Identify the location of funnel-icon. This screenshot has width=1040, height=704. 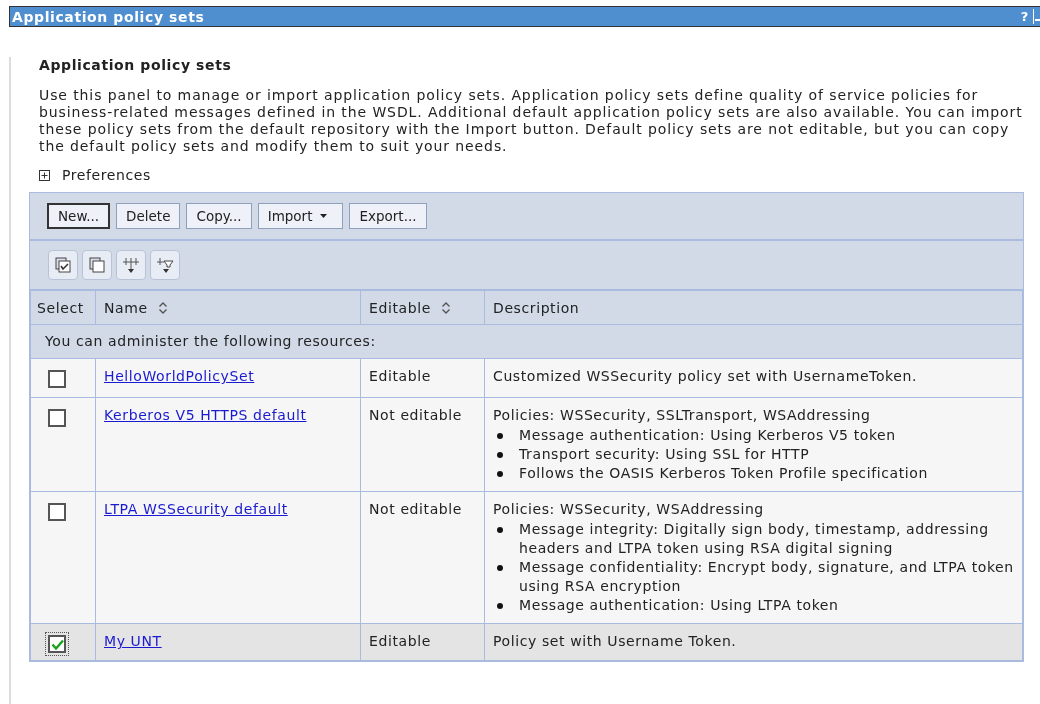
(165, 265).